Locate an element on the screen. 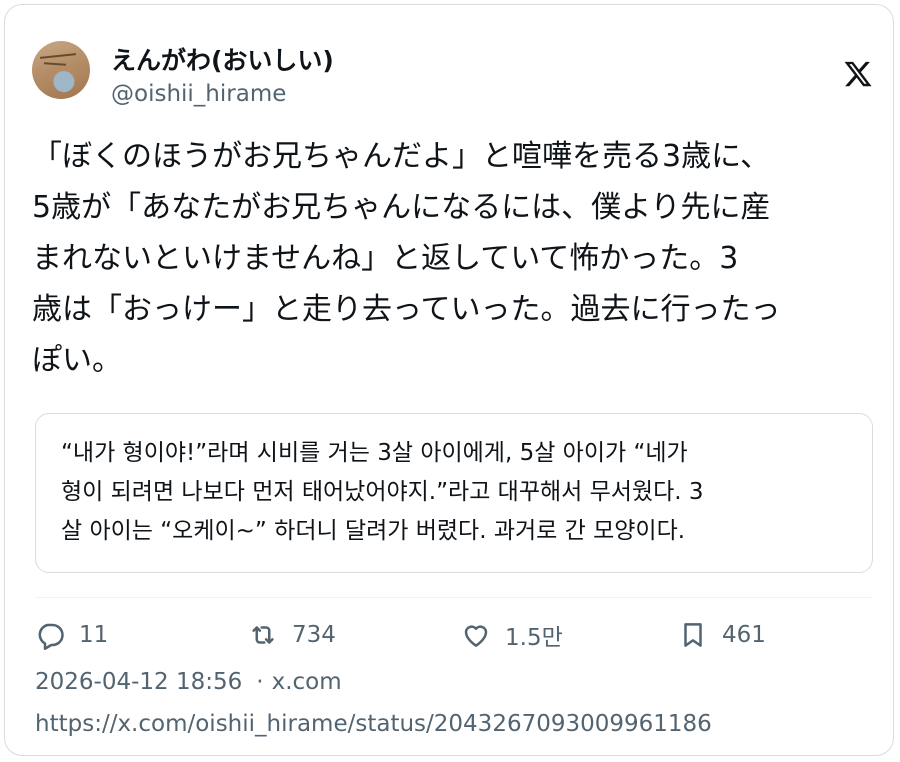 This screenshot has width=900, height=762. reply-button: 11 is located at coordinates (71, 635).